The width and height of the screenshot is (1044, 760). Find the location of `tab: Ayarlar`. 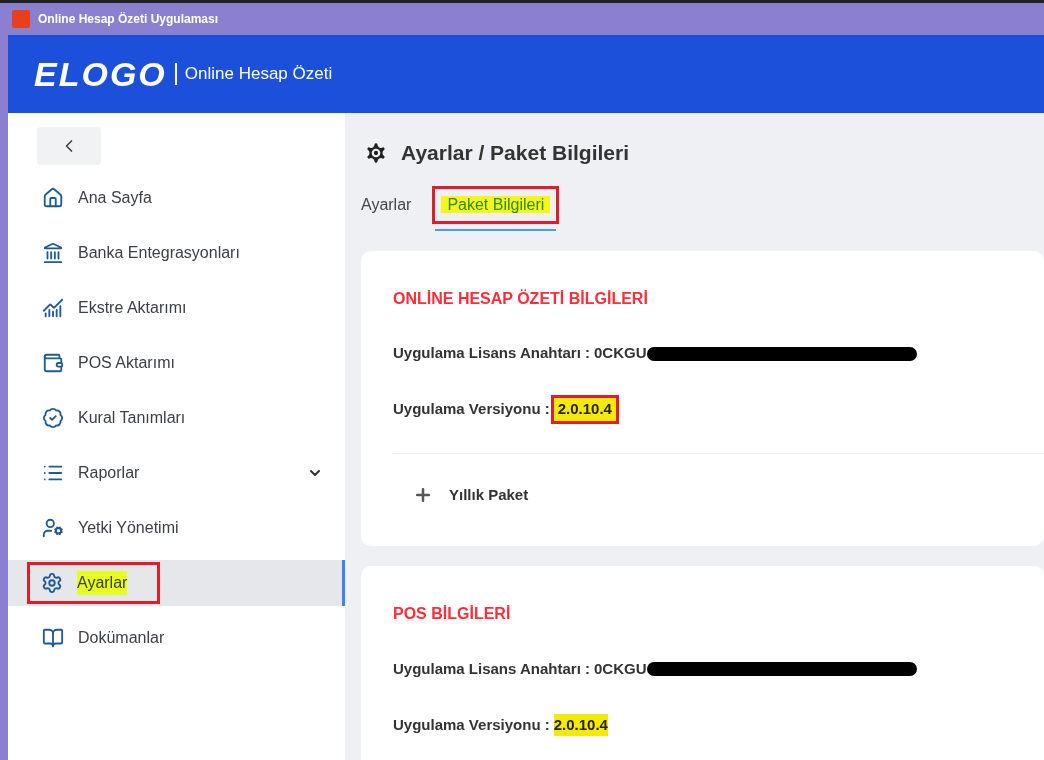

tab: Ayarlar is located at coordinates (386, 209).